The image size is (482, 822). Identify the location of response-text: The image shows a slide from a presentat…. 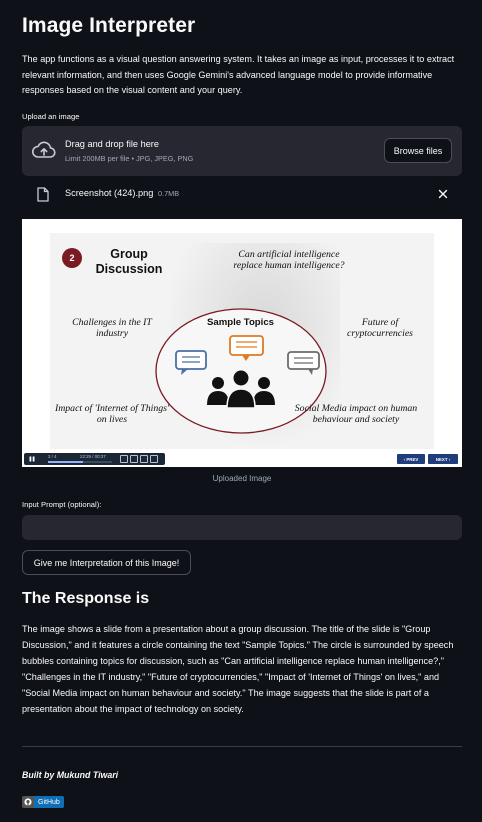
(238, 669).